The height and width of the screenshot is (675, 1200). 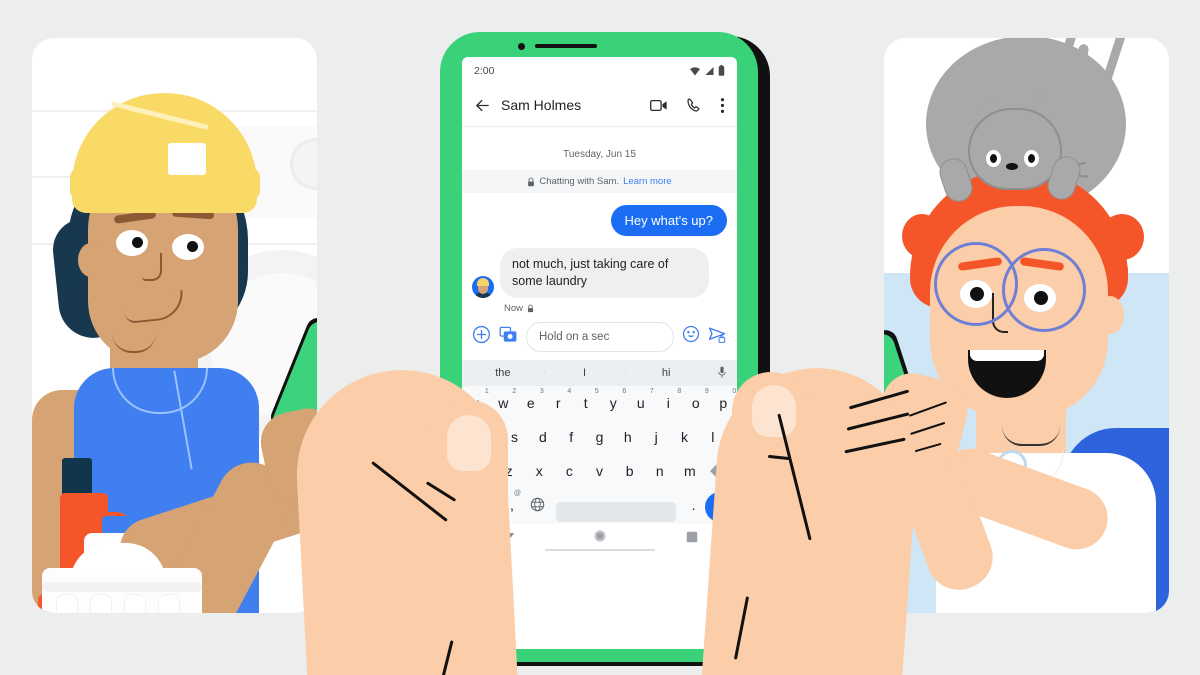 I want to click on microphone-icon, so click(x=722, y=372).